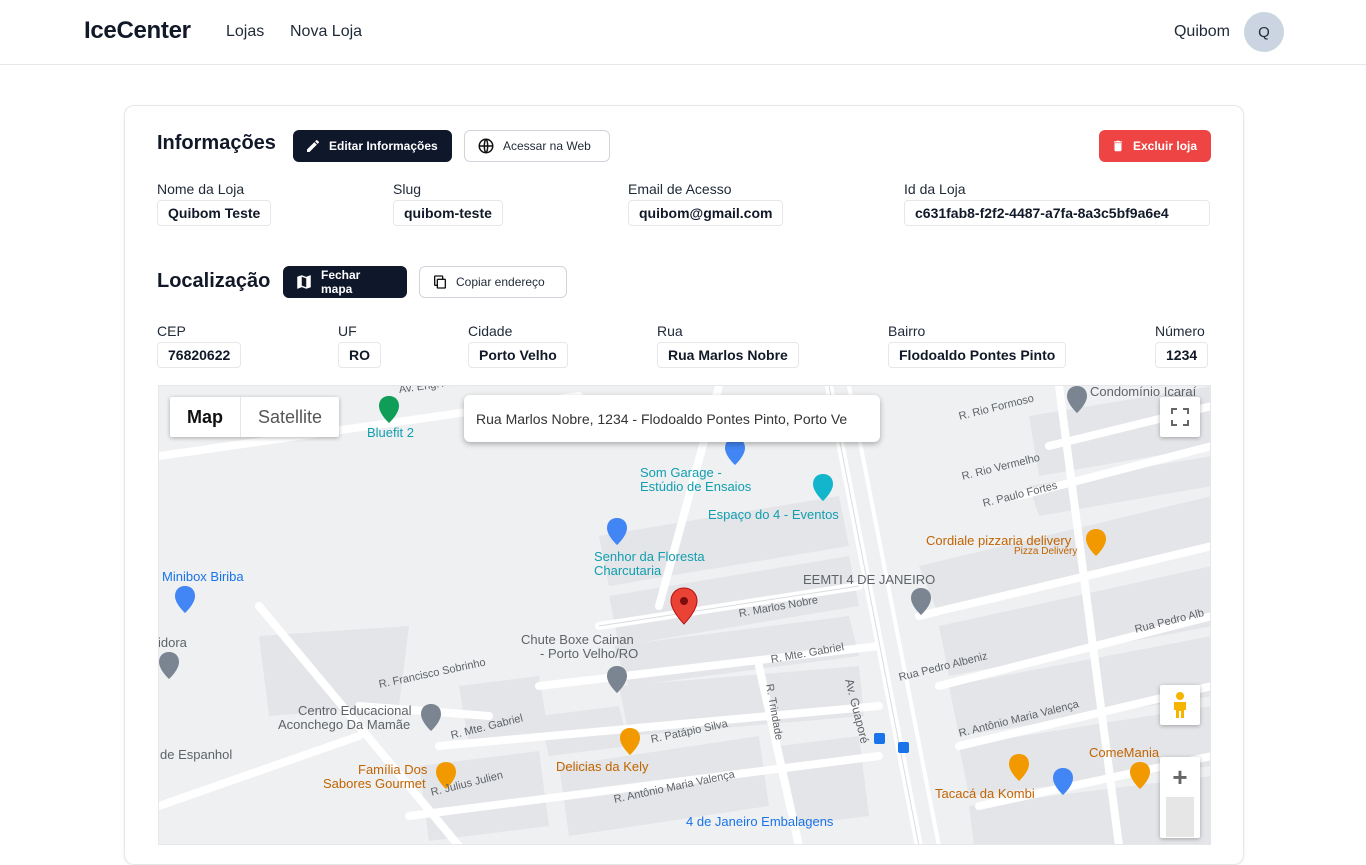 The height and width of the screenshot is (865, 1366). I want to click on field-label-uf: UF, so click(347, 331).